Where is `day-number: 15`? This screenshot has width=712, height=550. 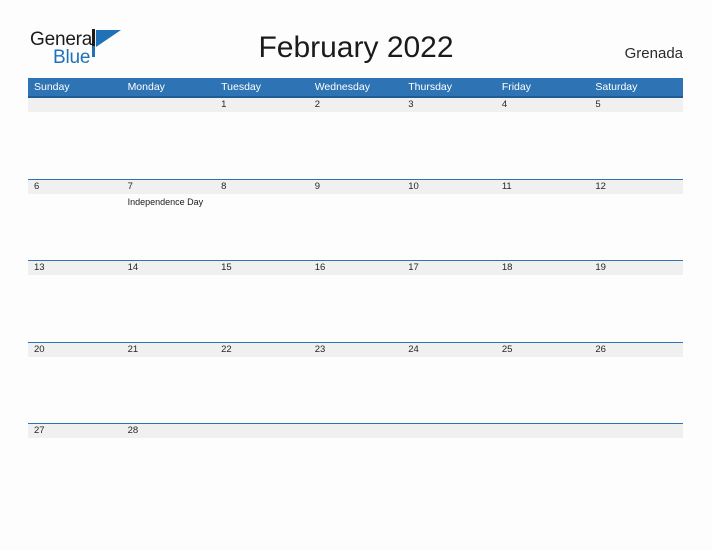 day-number: 15 is located at coordinates (262, 268).